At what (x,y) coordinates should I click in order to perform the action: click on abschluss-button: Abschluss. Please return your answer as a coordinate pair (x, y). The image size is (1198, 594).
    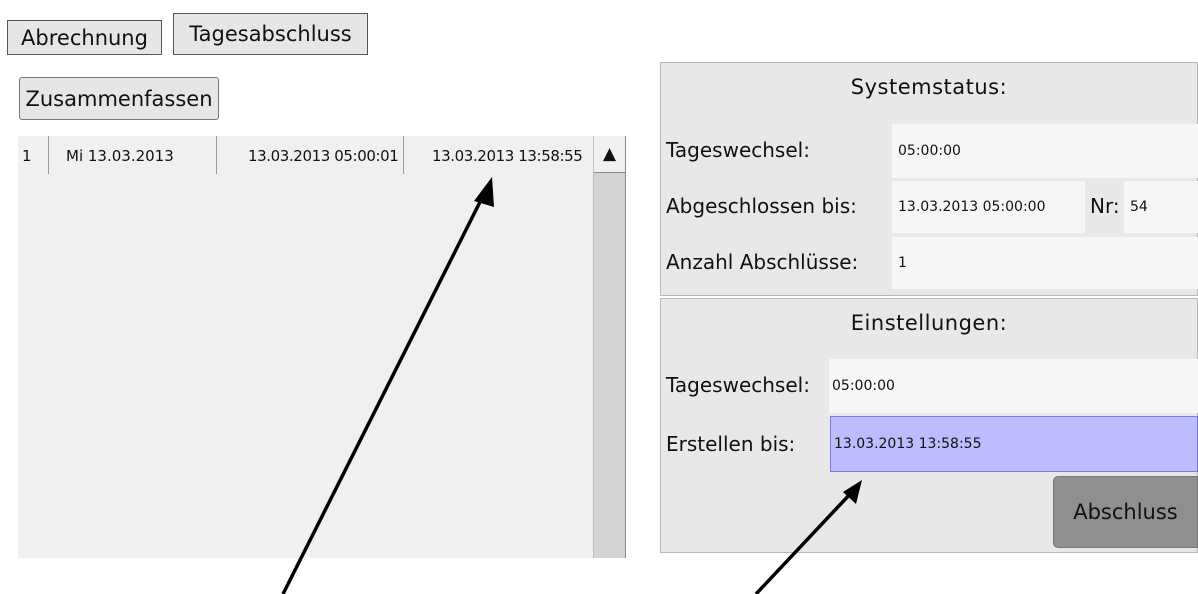
    Looking at the image, I should click on (1125, 512).